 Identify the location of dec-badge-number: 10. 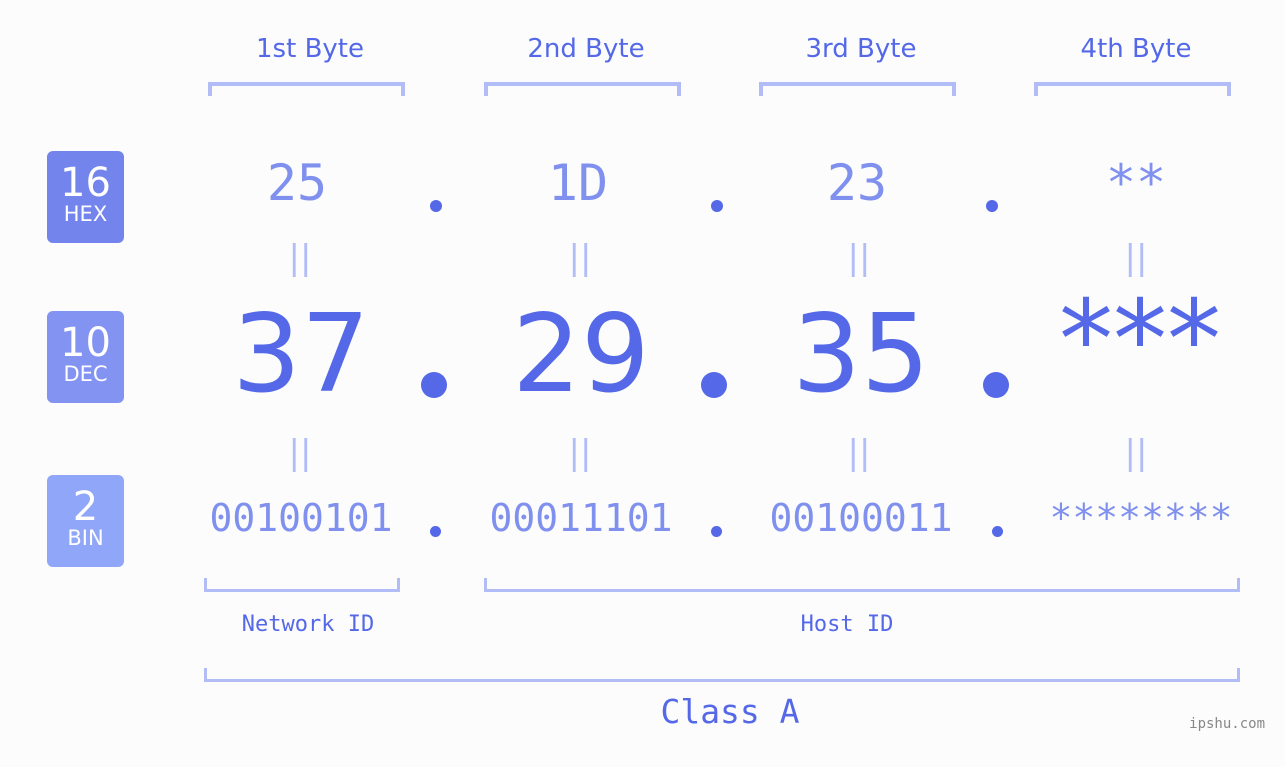
(85, 343).